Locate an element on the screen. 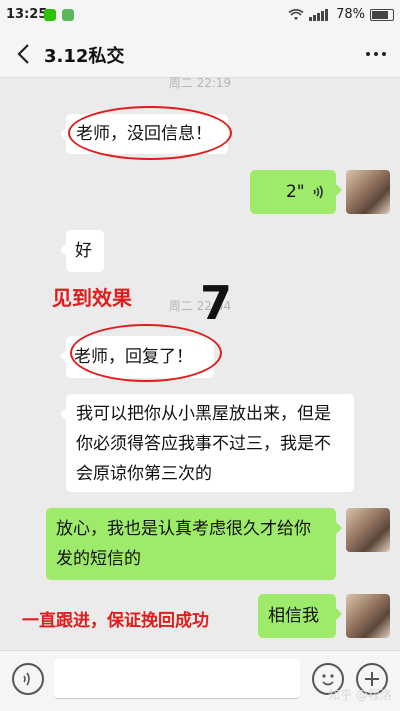 This screenshot has width=400, height=711. back-arrow-icon is located at coordinates (24, 54).